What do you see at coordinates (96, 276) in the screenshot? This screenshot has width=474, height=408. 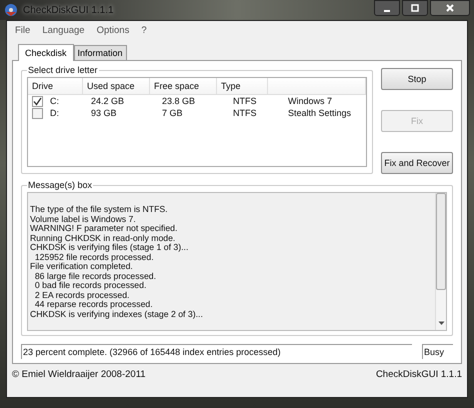 I see `message-line: 86 large file records processed.` at bounding box center [96, 276].